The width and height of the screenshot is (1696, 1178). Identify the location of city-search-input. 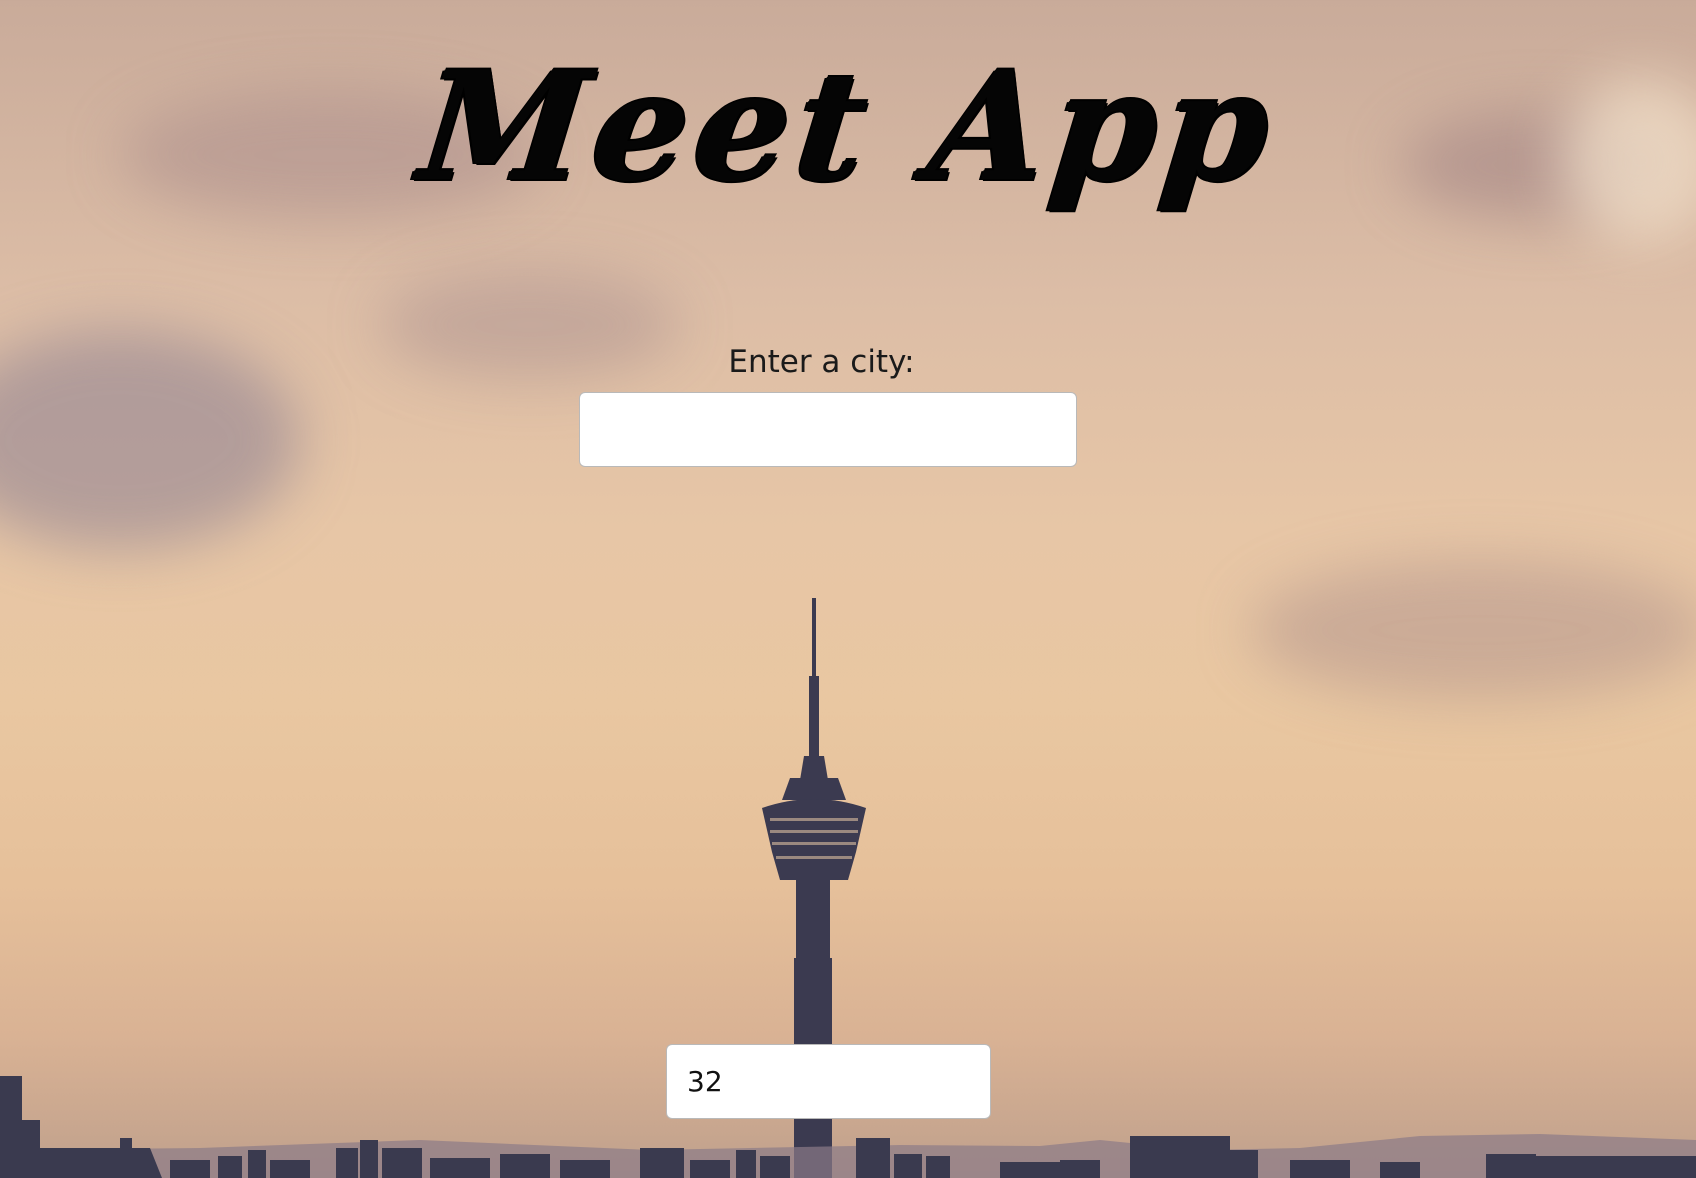
(828, 429).